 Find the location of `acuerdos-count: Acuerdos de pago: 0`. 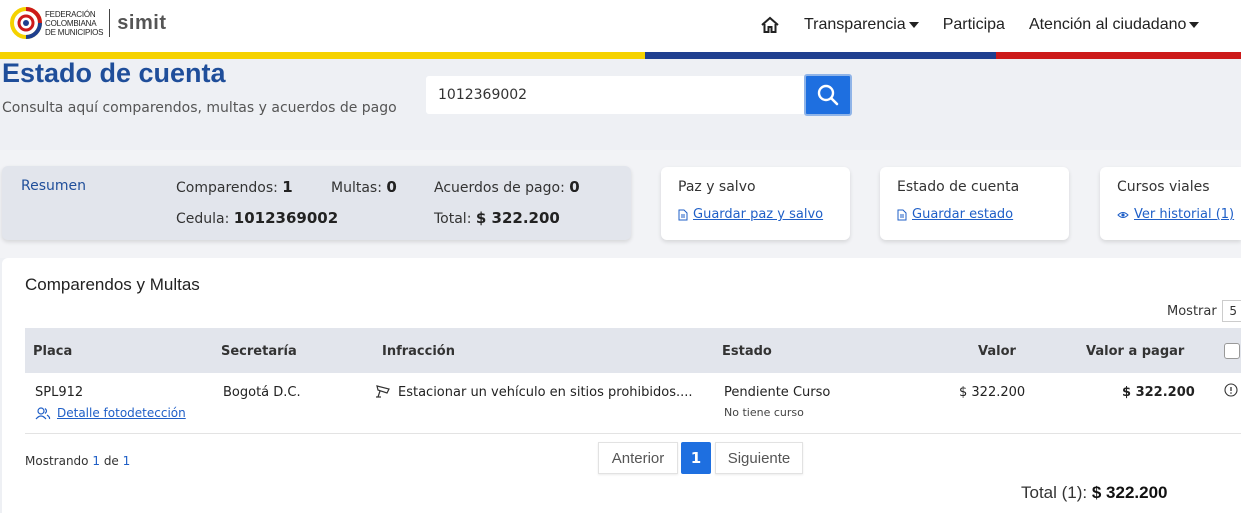

acuerdos-count: Acuerdos de pago: 0 is located at coordinates (507, 187).